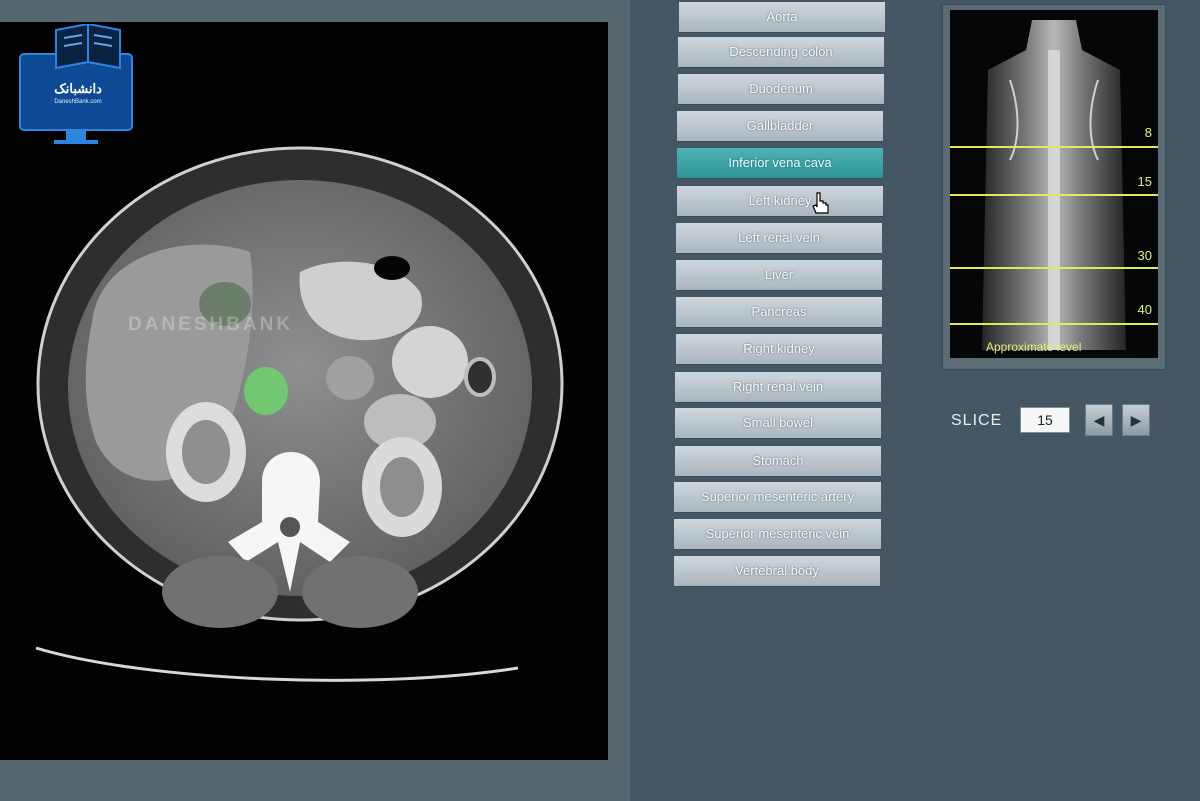 This screenshot has width=1200, height=801. I want to click on scout-image: 8 15 30 40 Approximate level, so click(1054, 184).